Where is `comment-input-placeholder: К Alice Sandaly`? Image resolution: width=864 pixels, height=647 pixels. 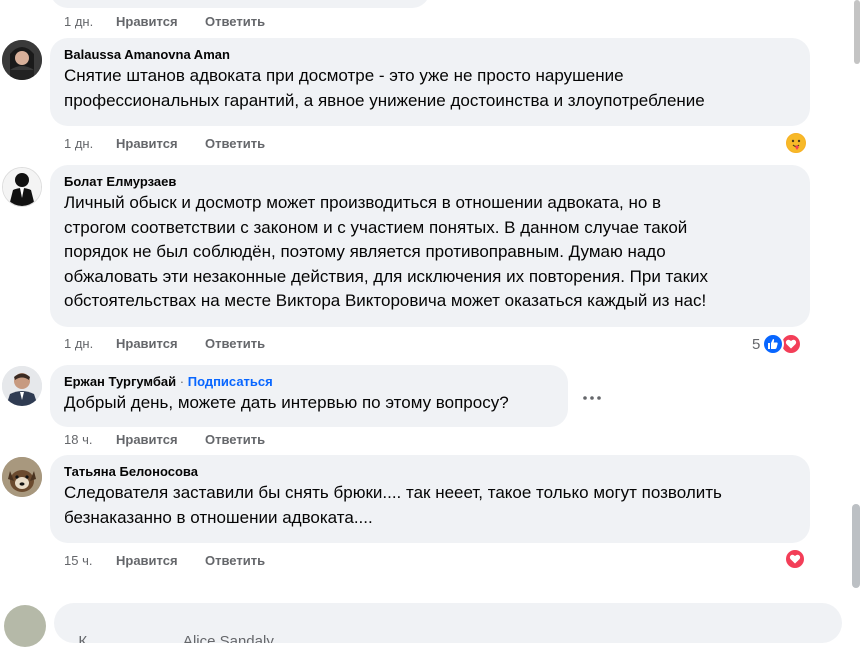 comment-input-placeholder: К Alice Sandaly is located at coordinates (176, 638).